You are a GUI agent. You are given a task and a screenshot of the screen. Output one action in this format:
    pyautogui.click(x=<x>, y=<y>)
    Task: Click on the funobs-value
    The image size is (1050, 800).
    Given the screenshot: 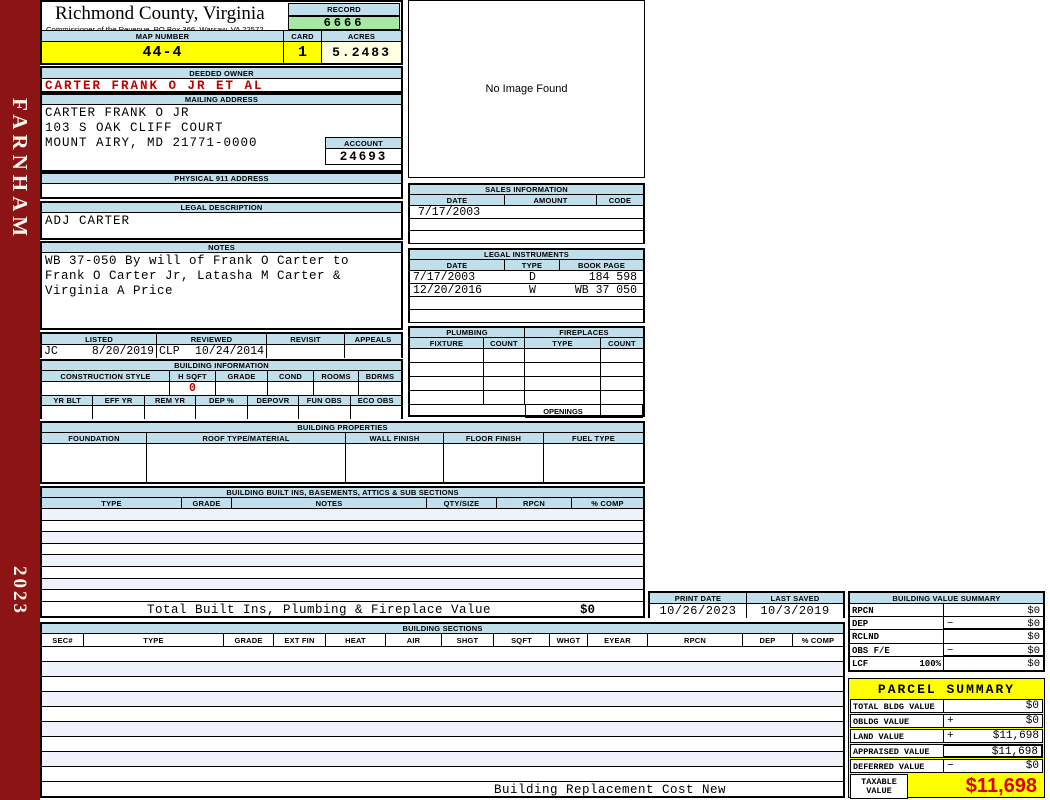 What is the action you would take?
    pyautogui.click(x=325, y=412)
    